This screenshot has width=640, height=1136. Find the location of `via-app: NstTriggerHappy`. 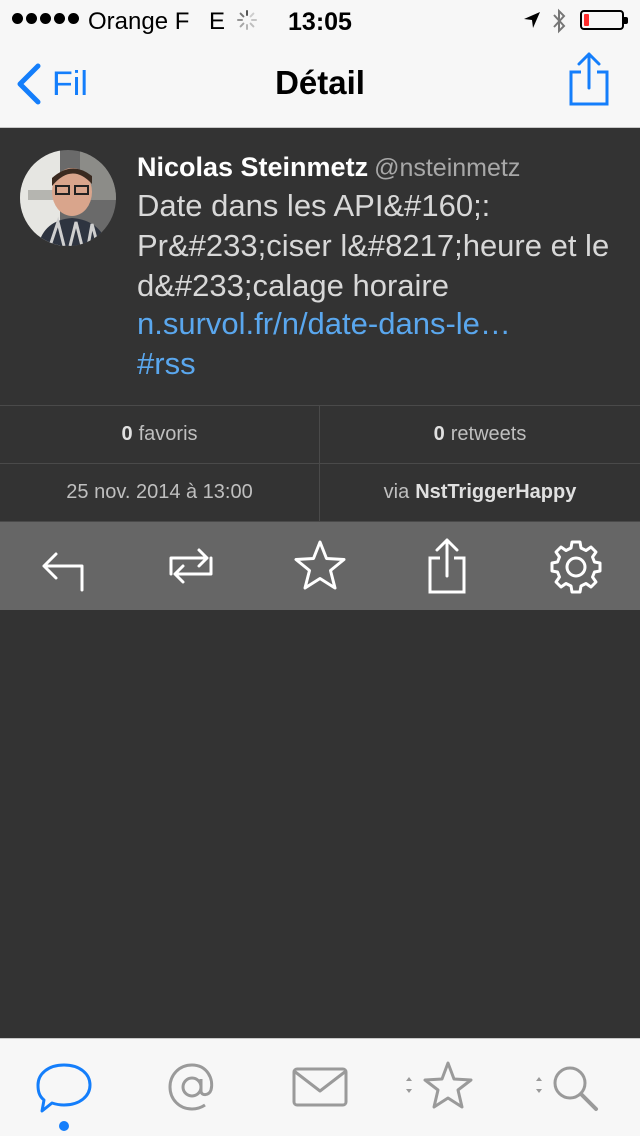

via-app: NstTriggerHappy is located at coordinates (496, 492).